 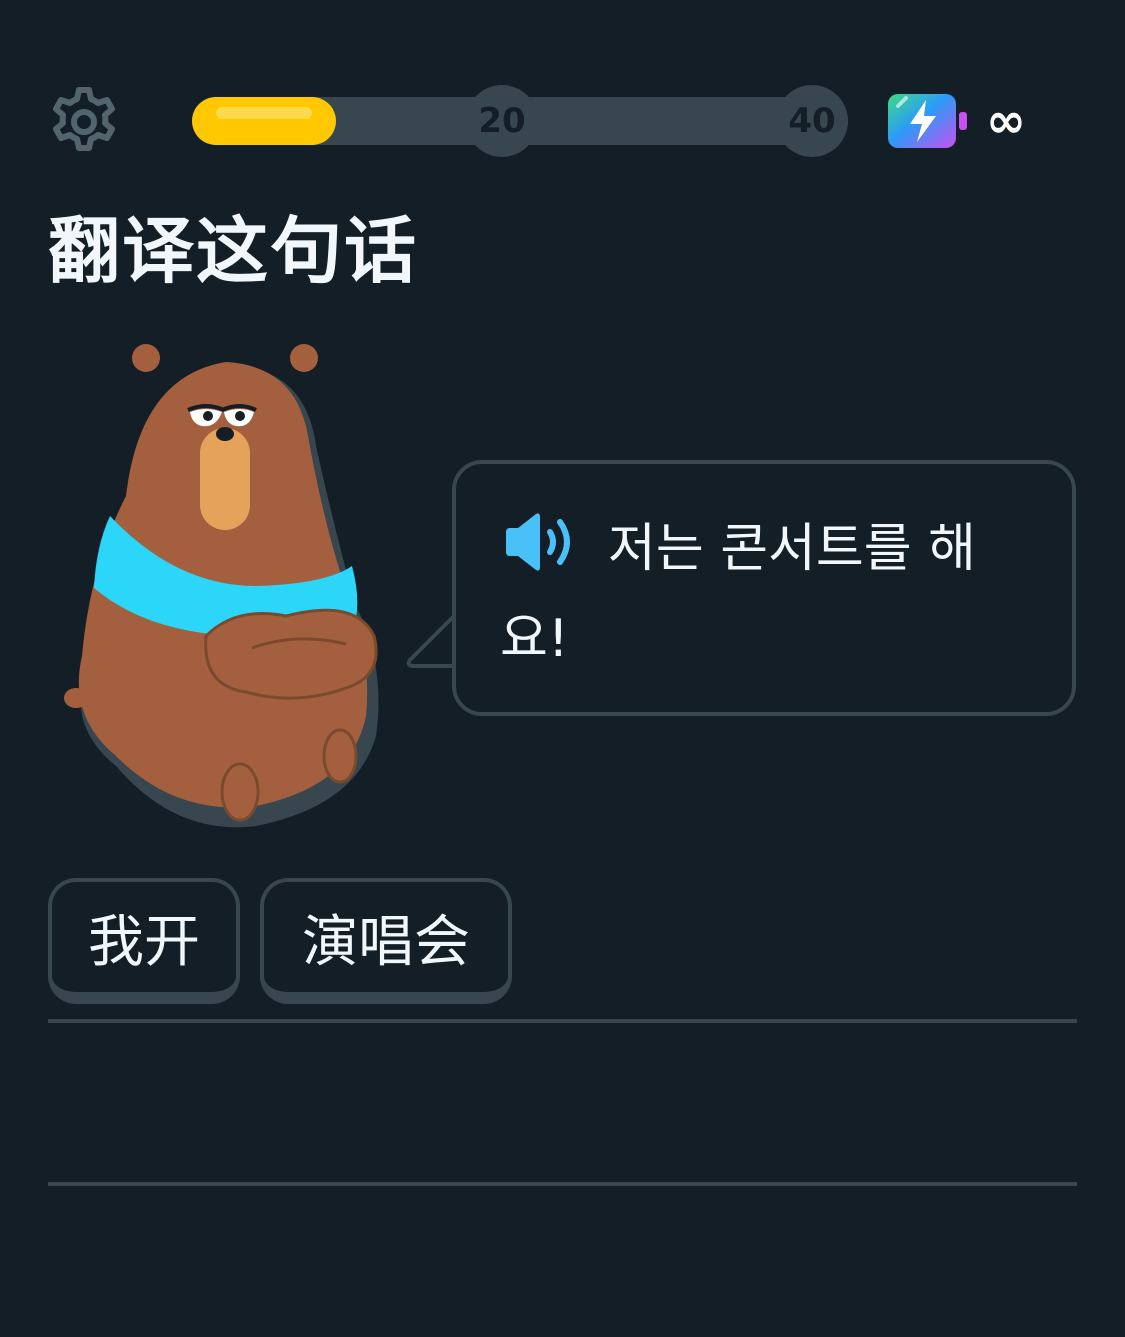 I want to click on lightning-battery-icon, so click(x=927, y=121).